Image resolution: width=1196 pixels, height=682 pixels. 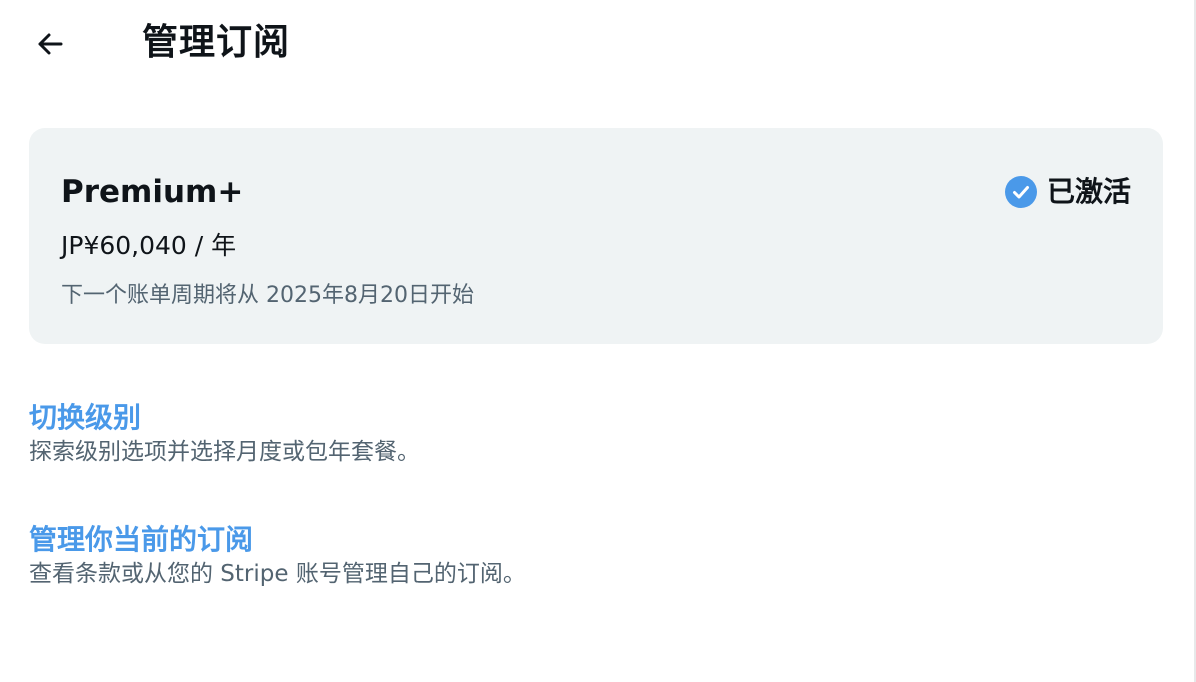 What do you see at coordinates (149, 245) in the screenshot?
I see `plan-price: JP¥60,040 / 年` at bounding box center [149, 245].